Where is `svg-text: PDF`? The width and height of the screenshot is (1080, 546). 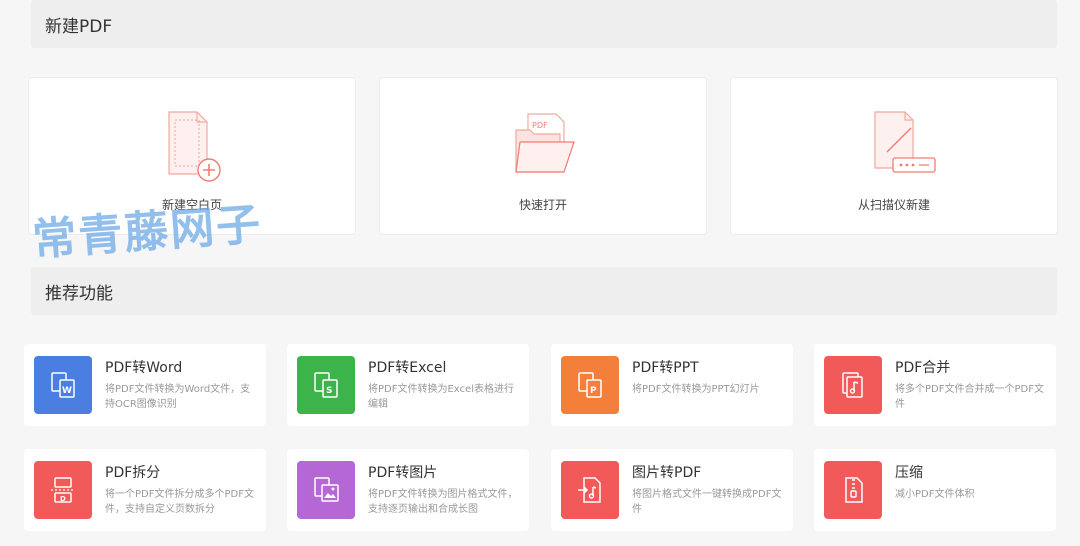 svg-text: PDF is located at coordinates (540, 125).